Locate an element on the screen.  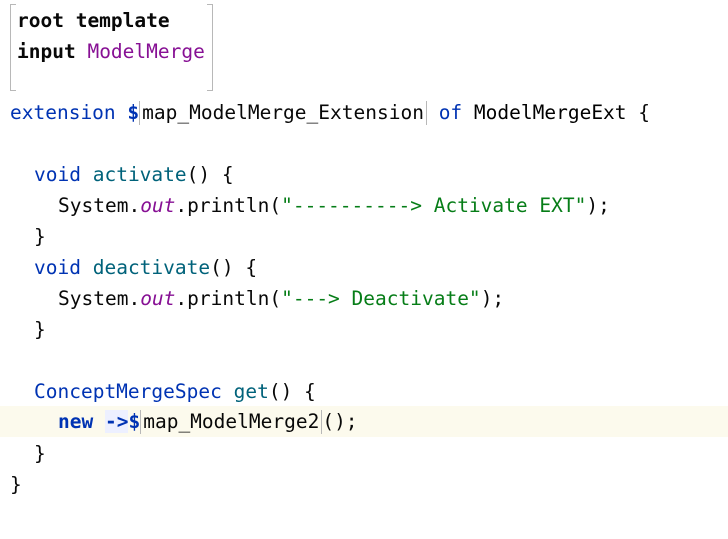
input-keyword: input is located at coordinates (46, 51).